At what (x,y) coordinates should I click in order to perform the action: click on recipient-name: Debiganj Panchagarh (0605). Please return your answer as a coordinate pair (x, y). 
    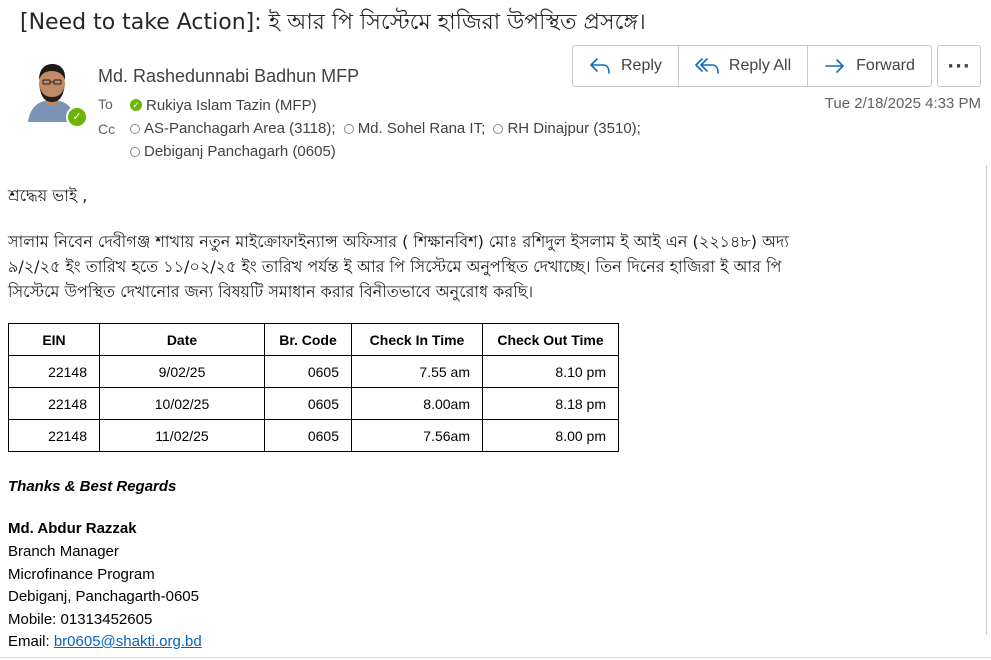
    Looking at the image, I should click on (240, 151).